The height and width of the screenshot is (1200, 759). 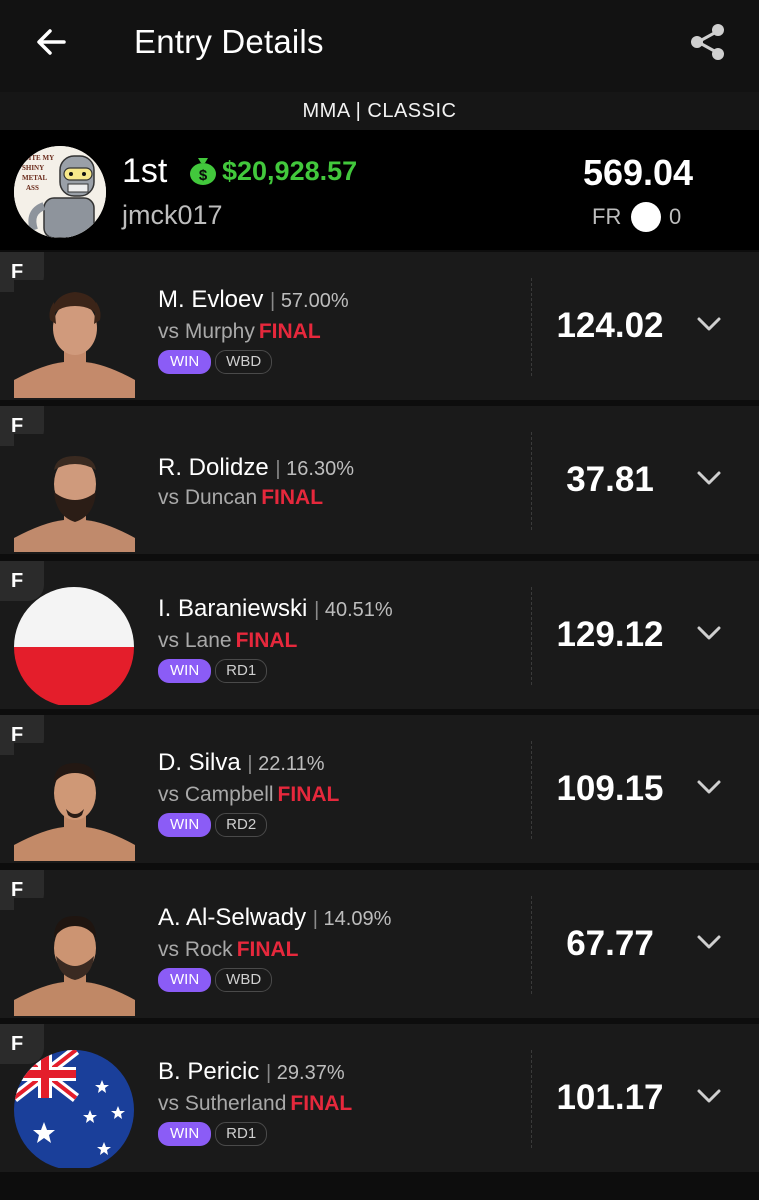 I want to click on fighter-points: 67.77, so click(x=610, y=943).